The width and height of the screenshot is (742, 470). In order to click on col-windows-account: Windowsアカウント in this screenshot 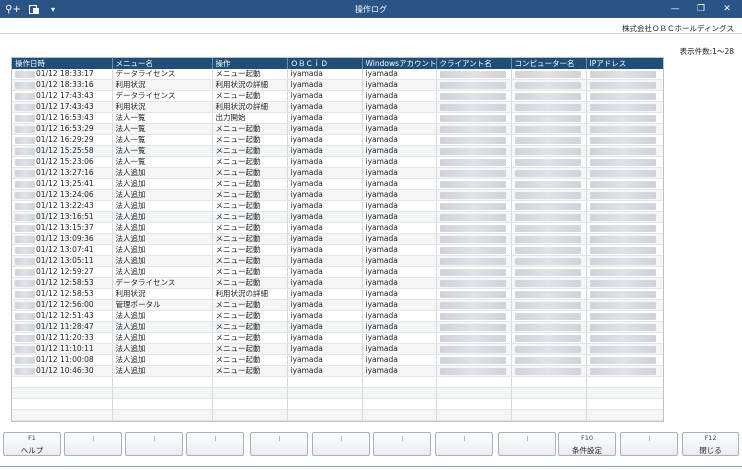, I will do `click(399, 63)`.